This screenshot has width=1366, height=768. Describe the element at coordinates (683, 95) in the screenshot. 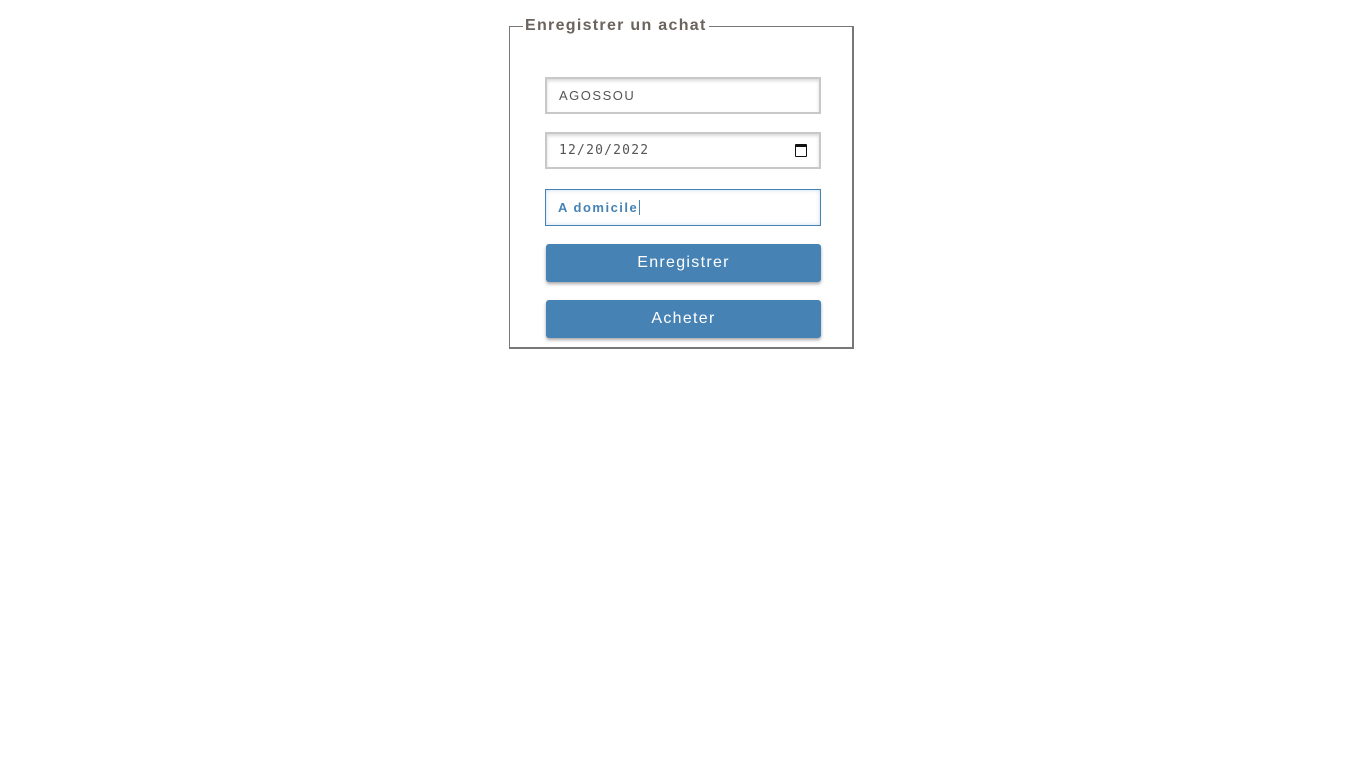

I see `name-input: AGOSSOU` at that location.